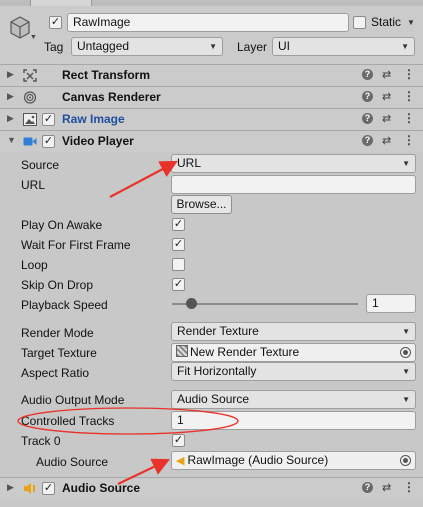 Image resolution: width=423 pixels, height=507 pixels. I want to click on annotation-arrow-audio-source, so click(143, 471).